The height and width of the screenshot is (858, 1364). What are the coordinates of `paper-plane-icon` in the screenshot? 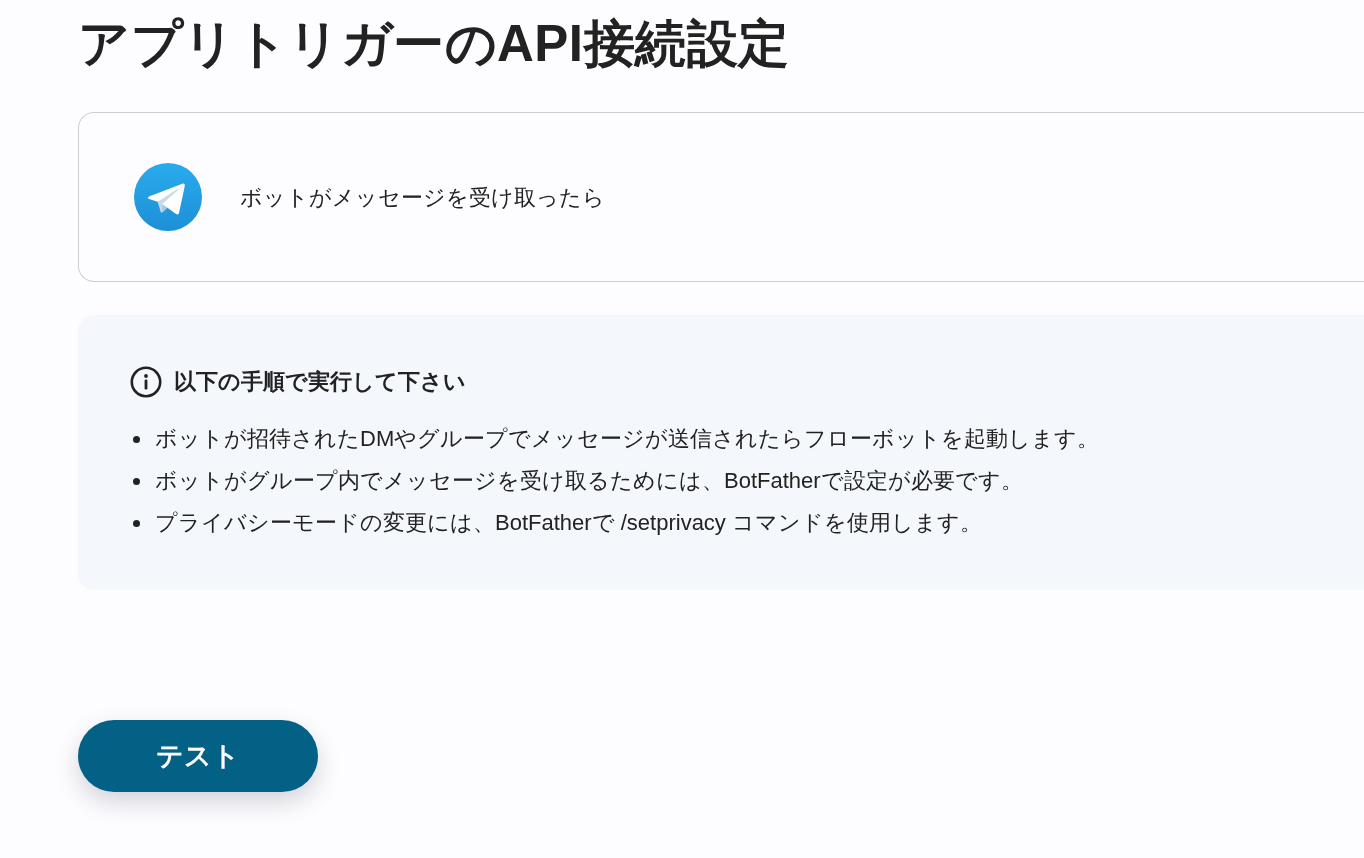 It's located at (168, 197).